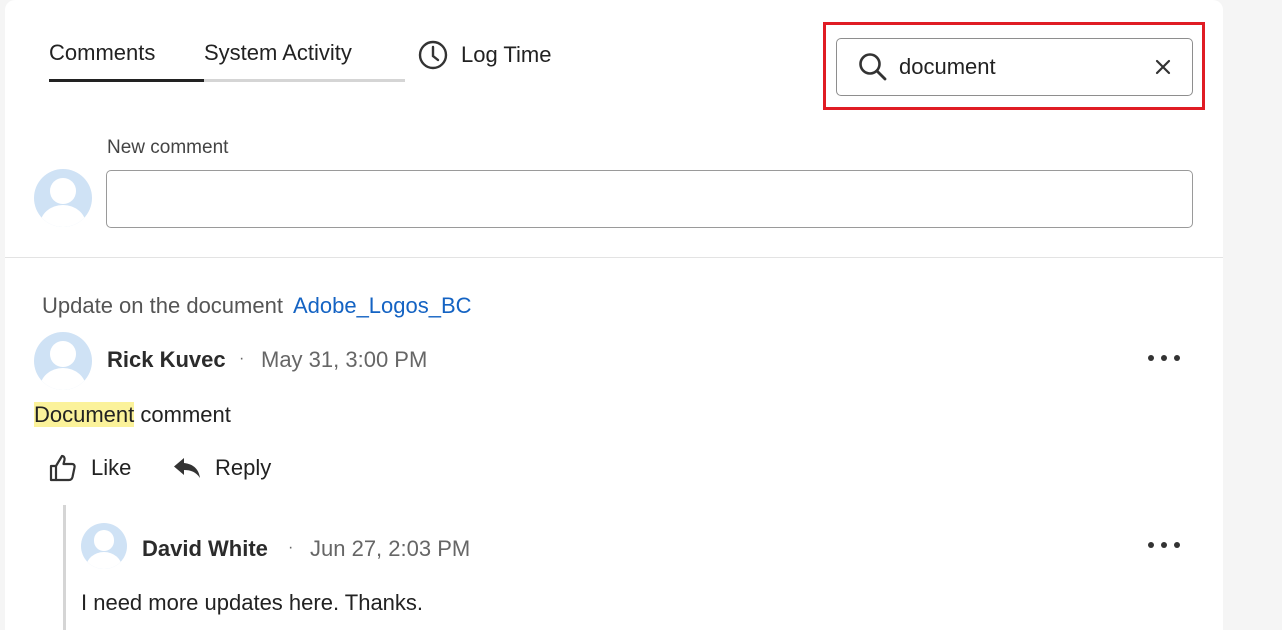 The width and height of the screenshot is (1282, 630). What do you see at coordinates (187, 468) in the screenshot?
I see `reply-arrow-icon` at bounding box center [187, 468].